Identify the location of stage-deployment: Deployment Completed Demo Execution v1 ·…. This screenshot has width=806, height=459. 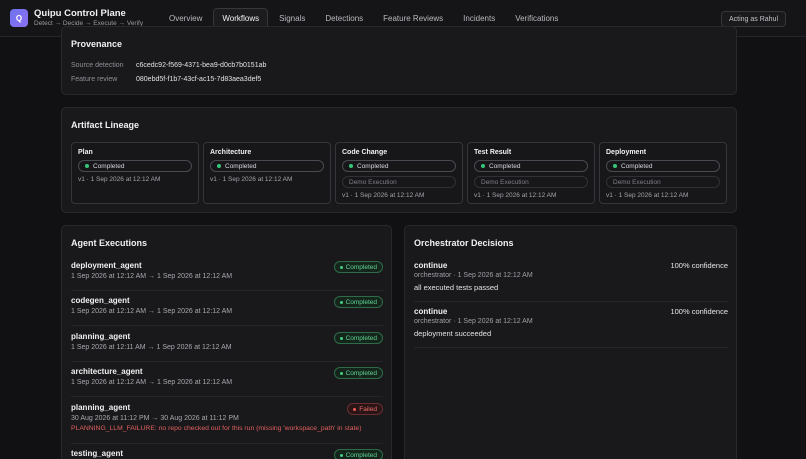
(663, 173).